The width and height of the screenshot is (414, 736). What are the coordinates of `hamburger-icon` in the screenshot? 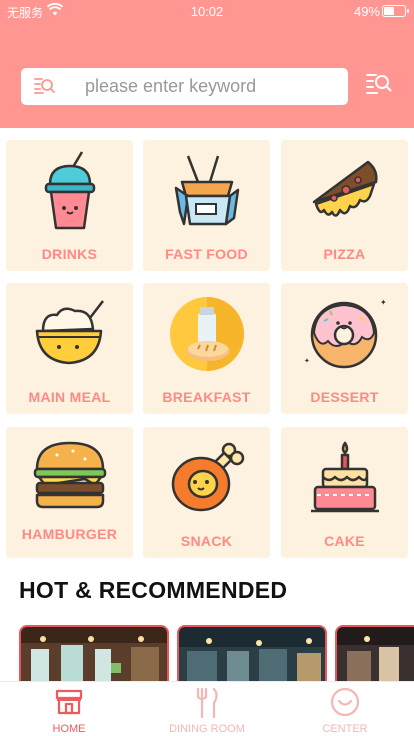 It's located at (69, 474).